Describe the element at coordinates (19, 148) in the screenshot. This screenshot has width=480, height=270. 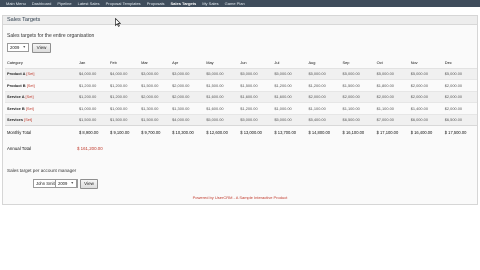
I see `annual-total-label: Annual Total` at that location.